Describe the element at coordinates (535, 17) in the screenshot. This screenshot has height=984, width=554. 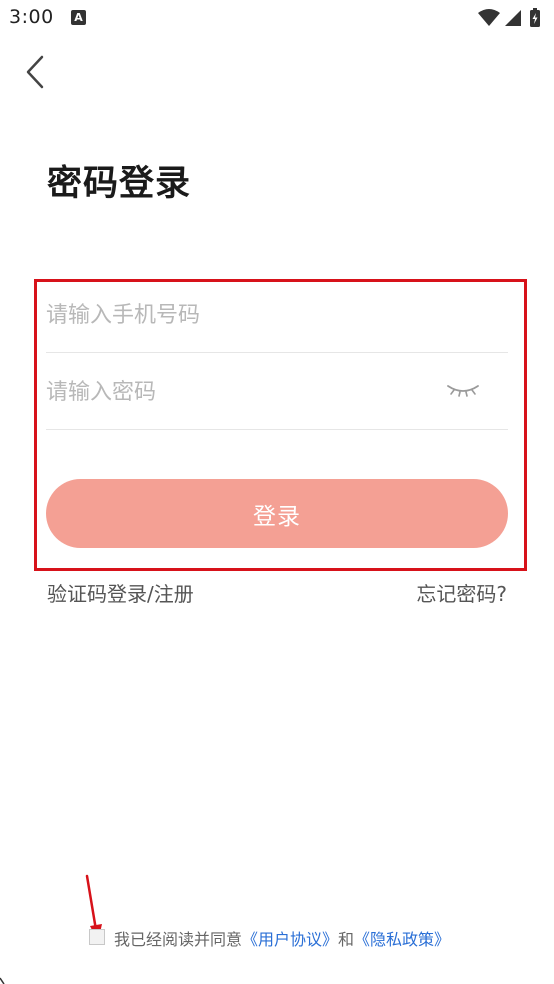
I see `battery-charging-icon` at that location.